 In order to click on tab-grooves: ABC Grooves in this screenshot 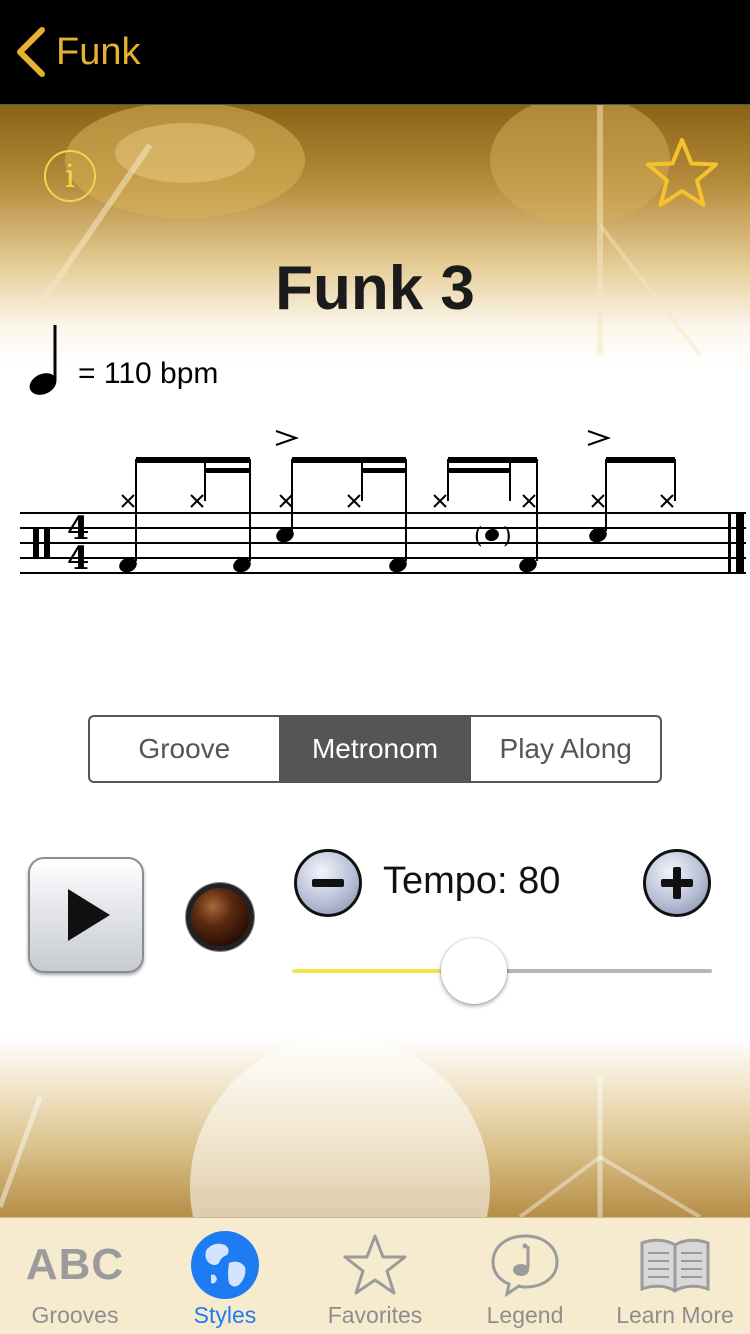, I will do `click(75, 1276)`.